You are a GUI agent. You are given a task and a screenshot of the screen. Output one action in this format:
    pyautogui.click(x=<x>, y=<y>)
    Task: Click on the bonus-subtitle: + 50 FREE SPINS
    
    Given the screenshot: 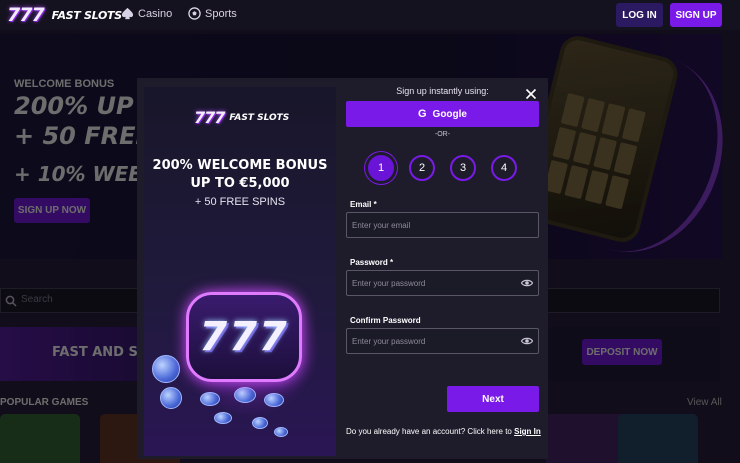 What is the action you would take?
    pyautogui.click(x=240, y=202)
    